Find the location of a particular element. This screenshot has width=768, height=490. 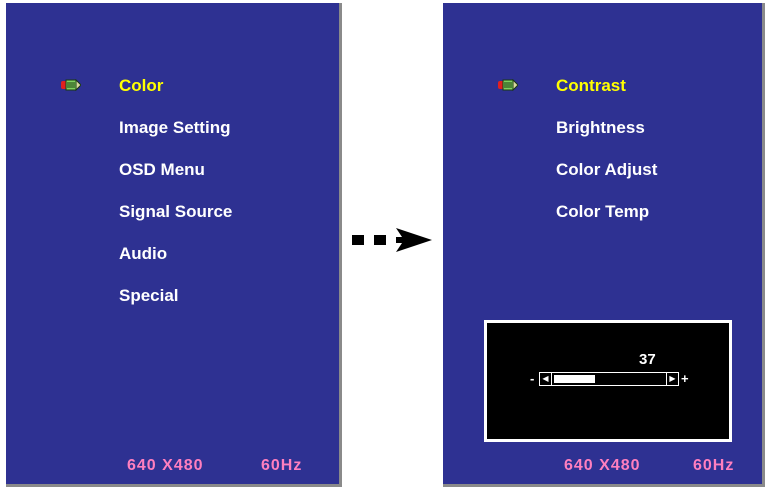

contrast-adjust-box: 37 - ◀ ▶ + is located at coordinates (608, 381).